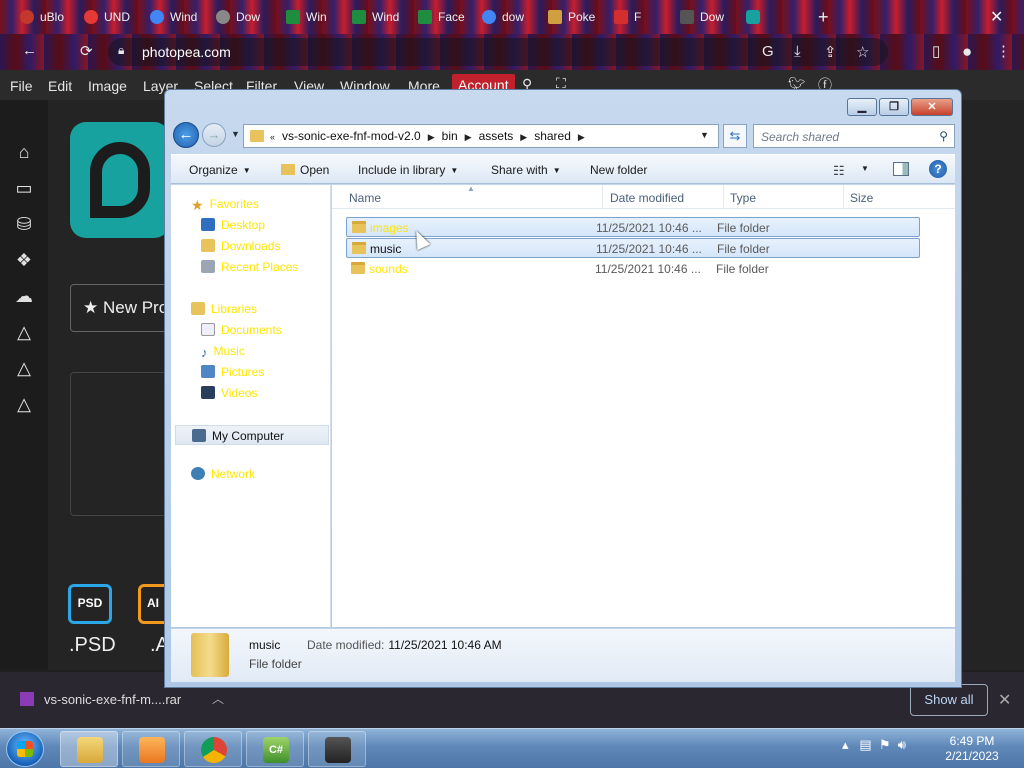 The height and width of the screenshot is (768, 1024). Describe the element at coordinates (1004, 700) in the screenshot. I see `close-icon: ✕` at that location.